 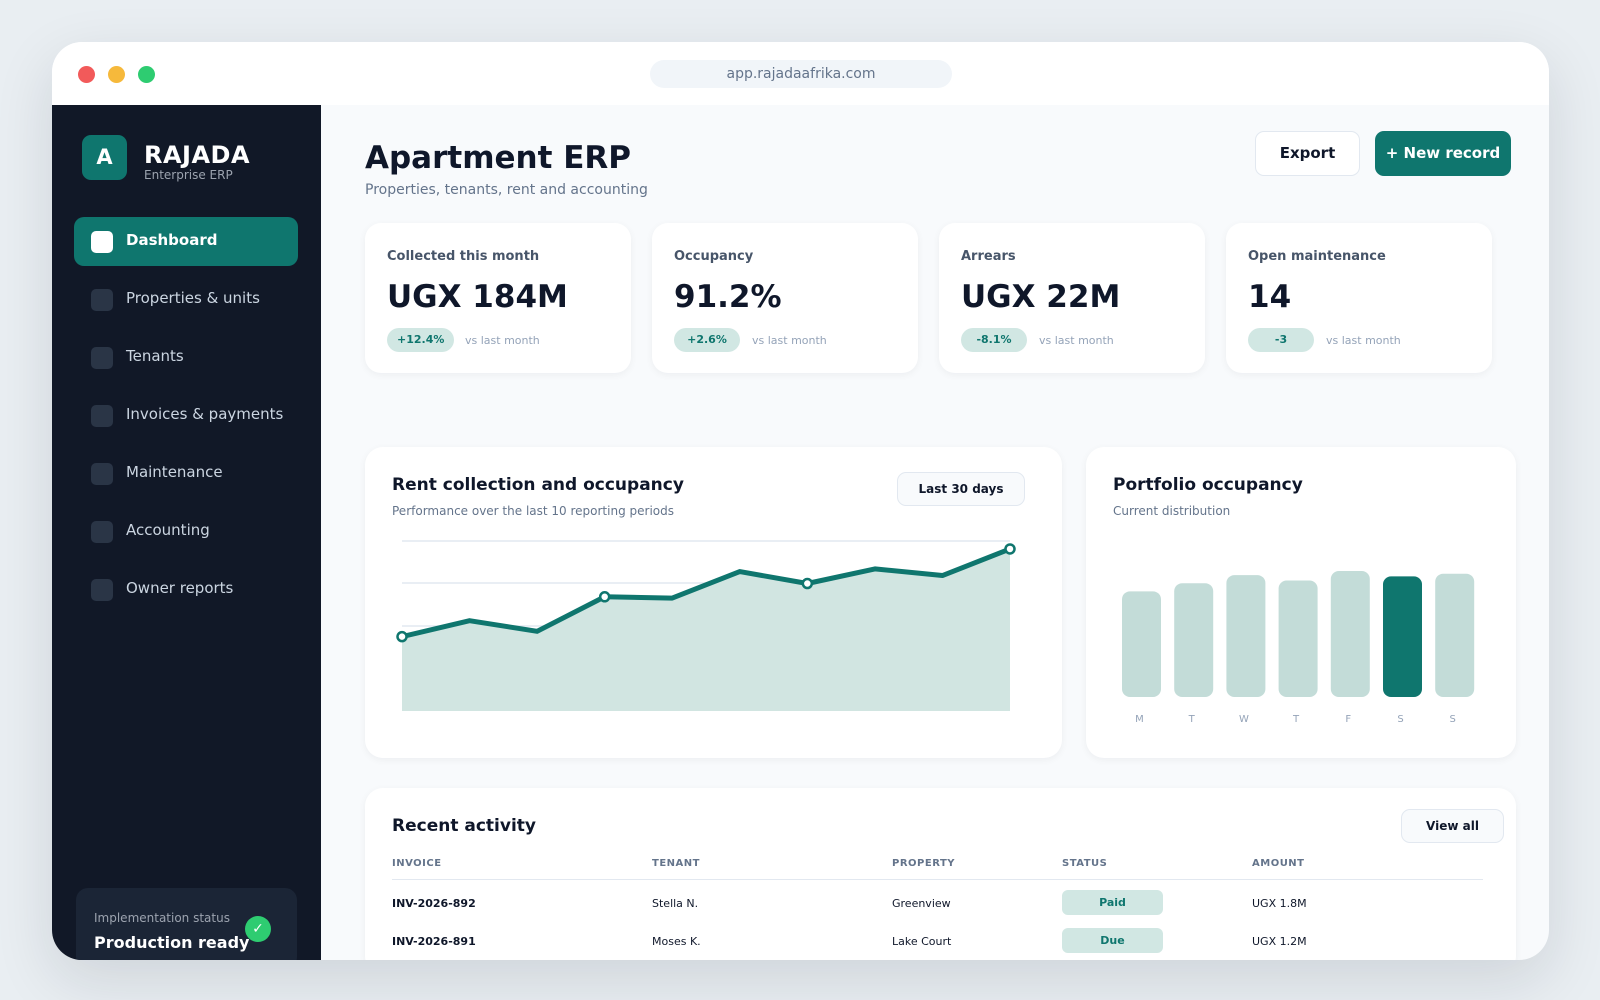 What do you see at coordinates (988, 256) in the screenshot?
I see `kpi-label: Arrears` at bounding box center [988, 256].